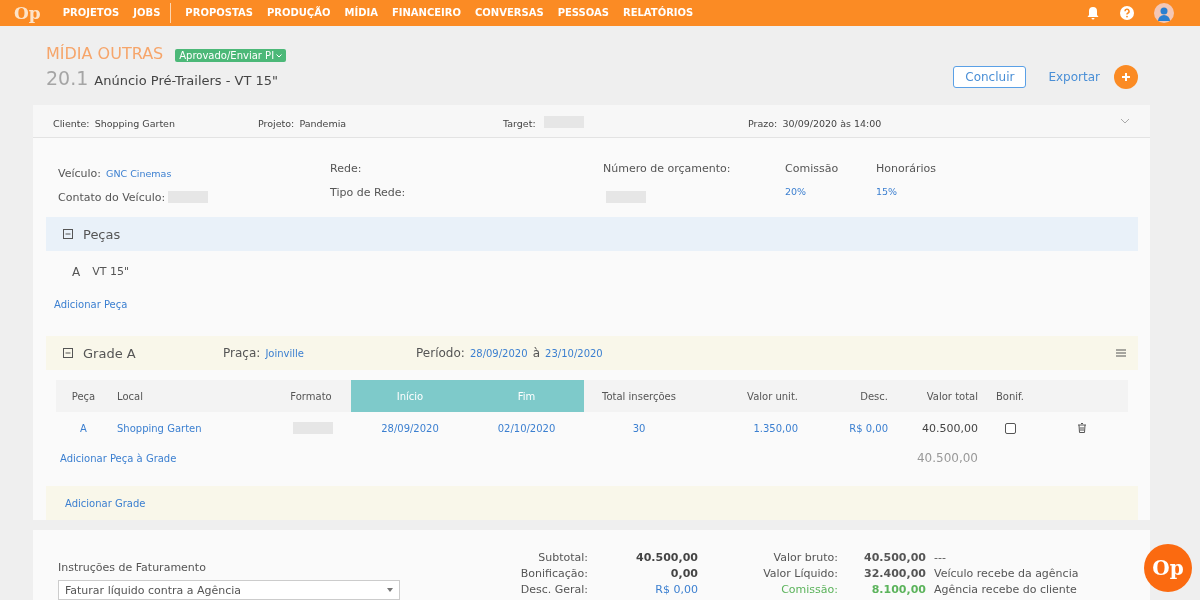  Describe the element at coordinates (219, 13) in the screenshot. I see `nav-link: PROPOSTAS` at that location.